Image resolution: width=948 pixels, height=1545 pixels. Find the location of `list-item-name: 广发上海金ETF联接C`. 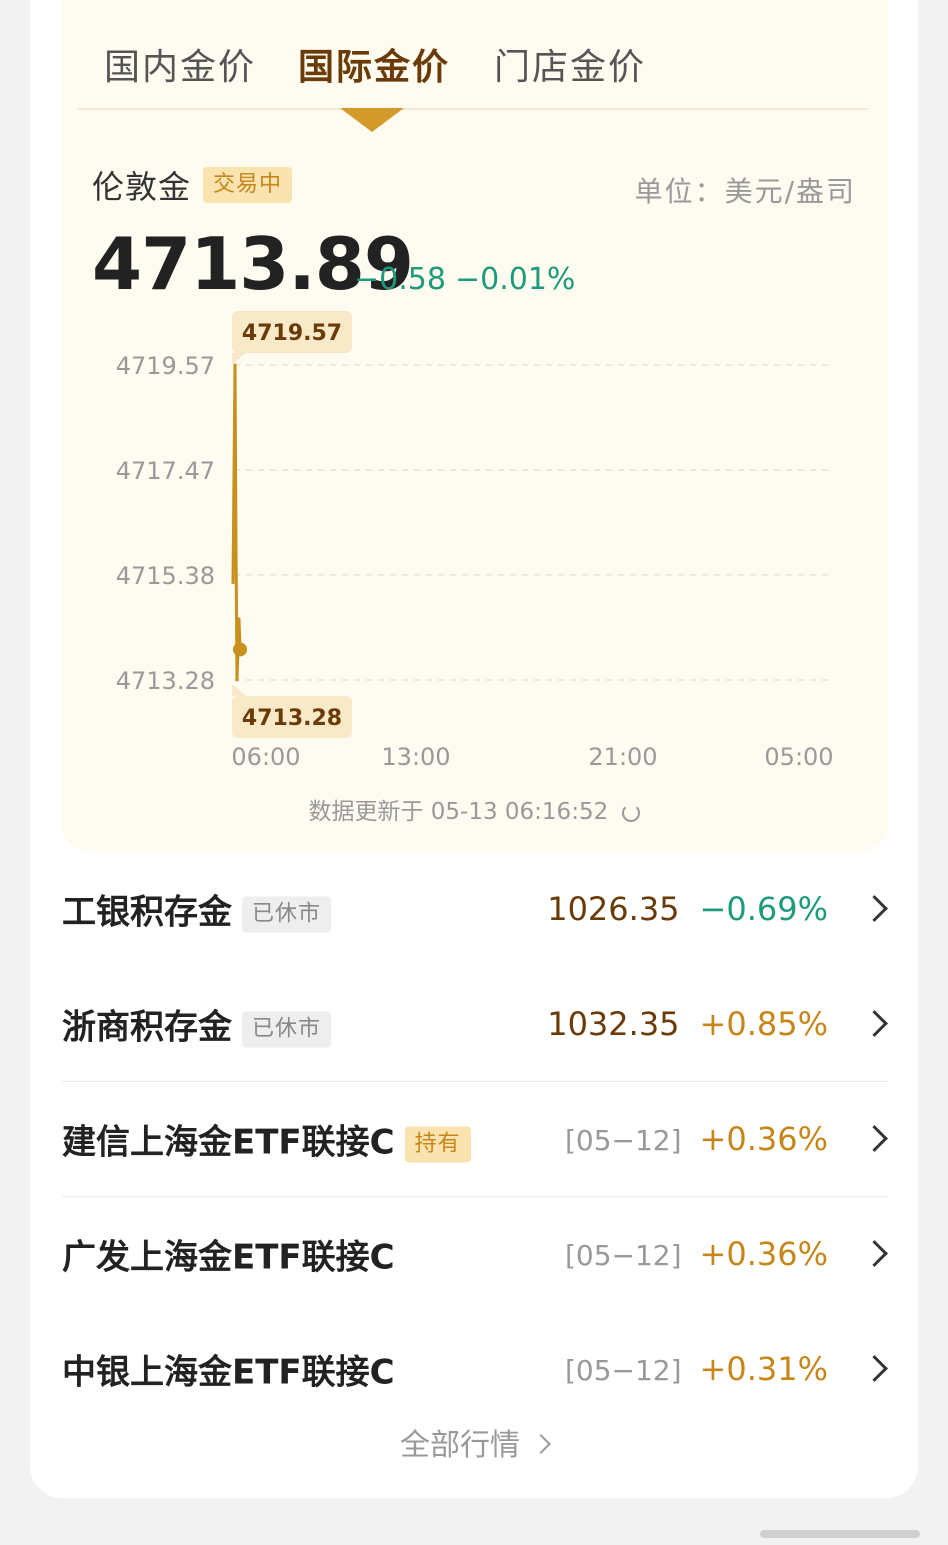

list-item-name: 广发上海金ETF联接C is located at coordinates (228, 1257).